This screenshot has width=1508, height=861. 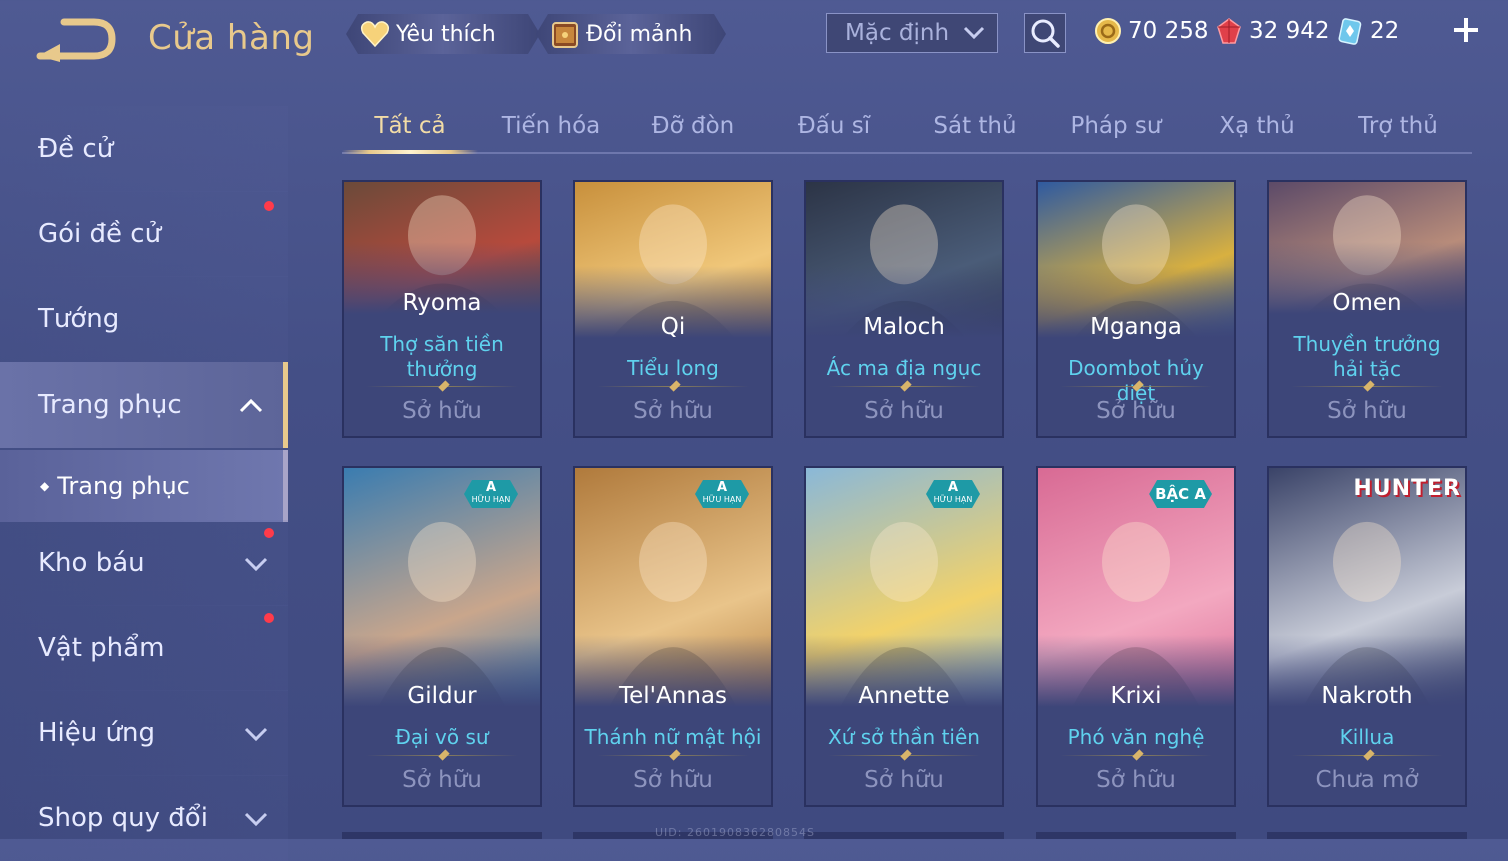 What do you see at coordinates (639, 34) in the screenshot?
I see `exchange-label: Đổi mảnh` at bounding box center [639, 34].